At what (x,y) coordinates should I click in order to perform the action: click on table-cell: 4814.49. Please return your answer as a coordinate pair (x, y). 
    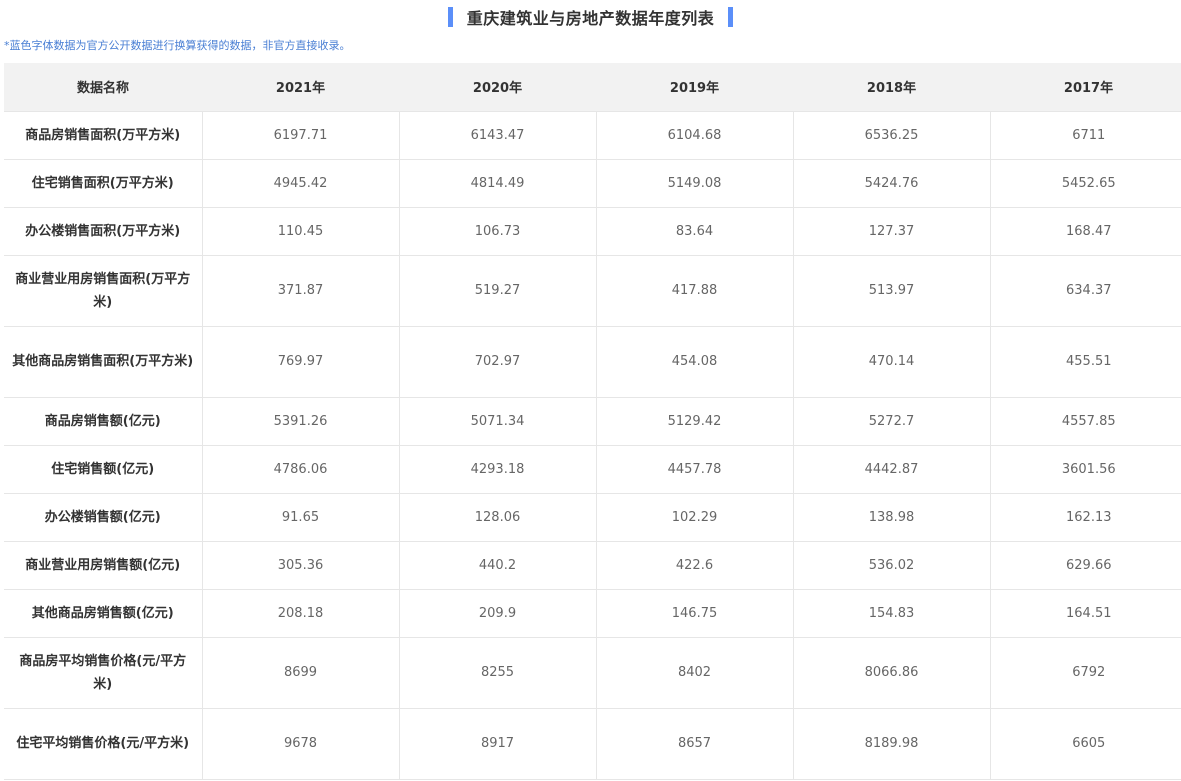
    Looking at the image, I should click on (497, 183).